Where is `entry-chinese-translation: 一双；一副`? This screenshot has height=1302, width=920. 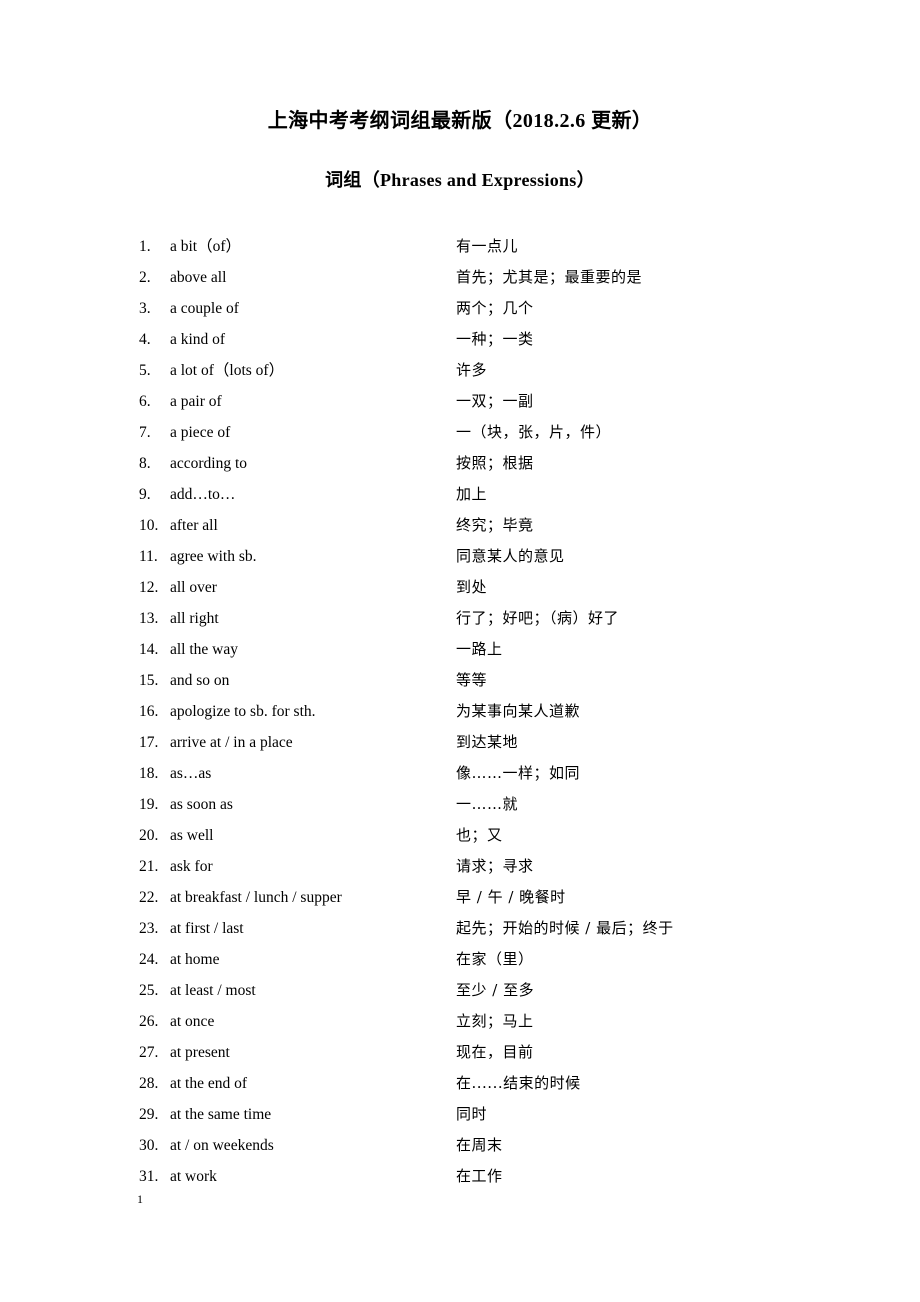
entry-chinese-translation: 一双；一副 is located at coordinates (495, 401).